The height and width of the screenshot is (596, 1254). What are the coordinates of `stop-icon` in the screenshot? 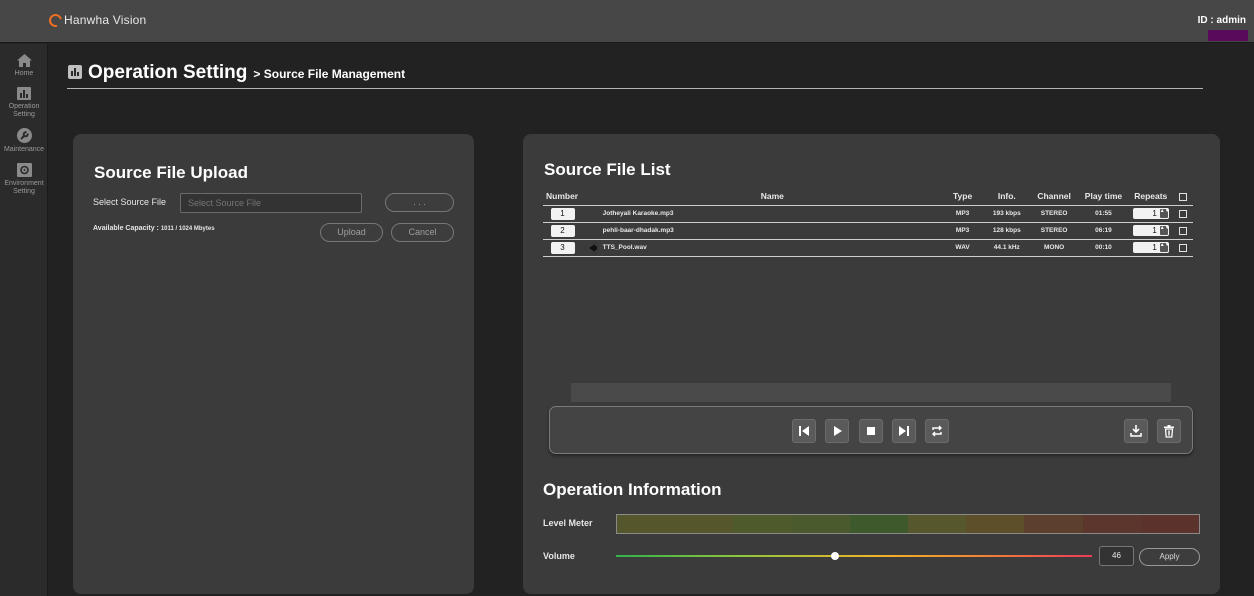 It's located at (871, 431).